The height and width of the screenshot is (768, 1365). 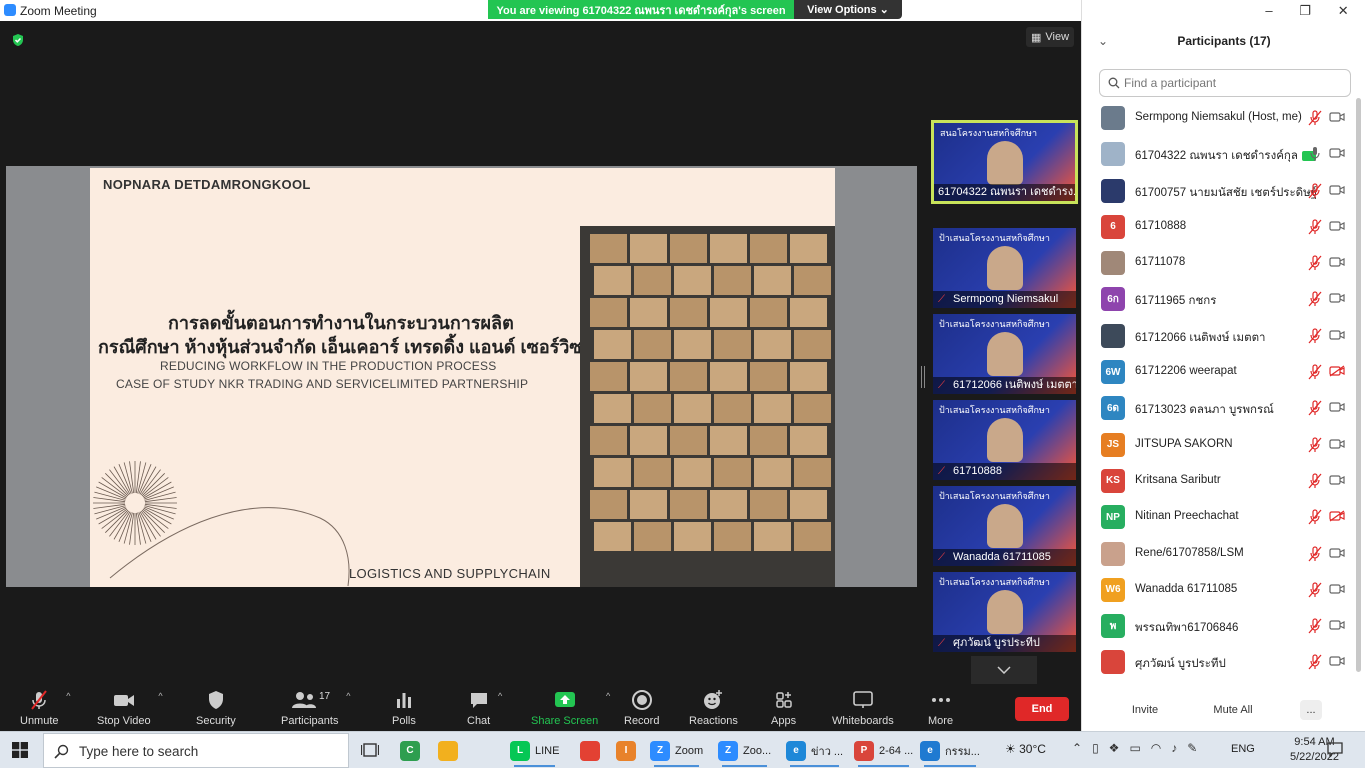 I want to click on participant-row: 61704322 ณพนรา เดชดำรงค์กุล, so click(x=1218, y=154).